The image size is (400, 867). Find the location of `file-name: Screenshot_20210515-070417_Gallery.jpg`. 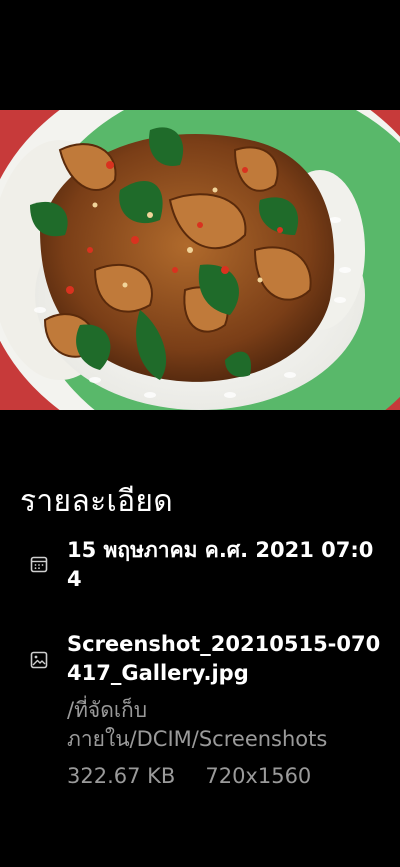

file-name: Screenshot_20210515-070417_Gallery.jpg is located at coordinates (224, 658).